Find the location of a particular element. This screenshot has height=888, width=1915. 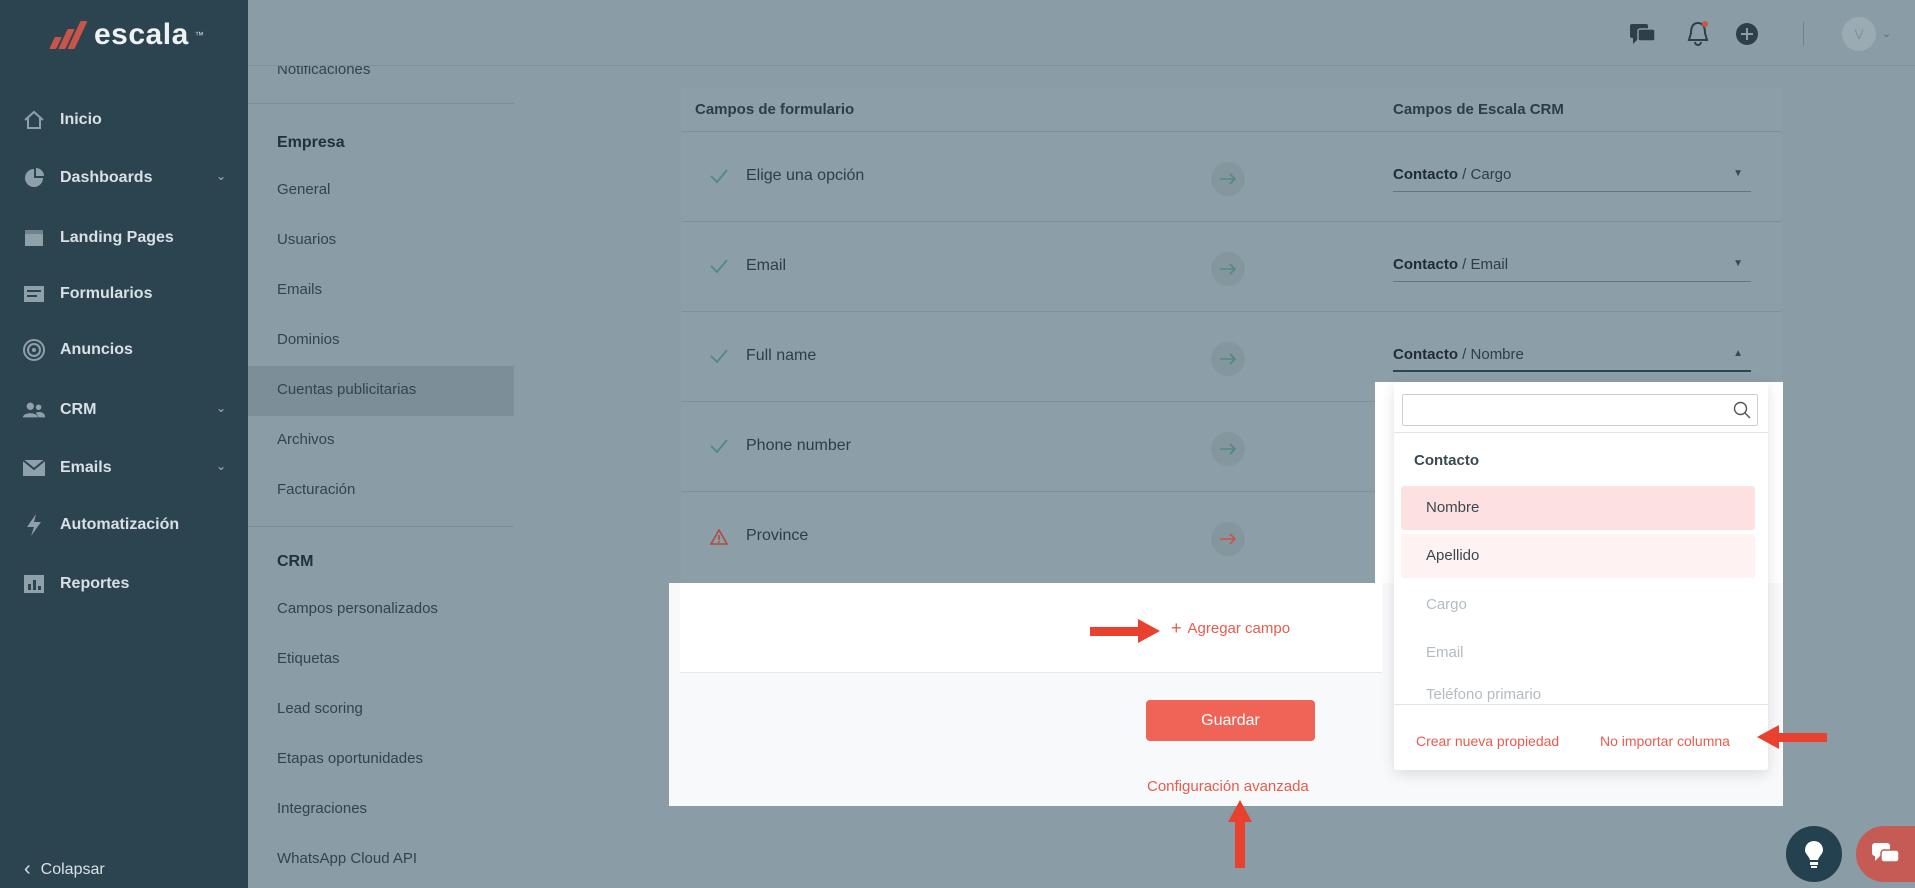

nav-item-automatizacion: Automatización is located at coordinates (124, 525).